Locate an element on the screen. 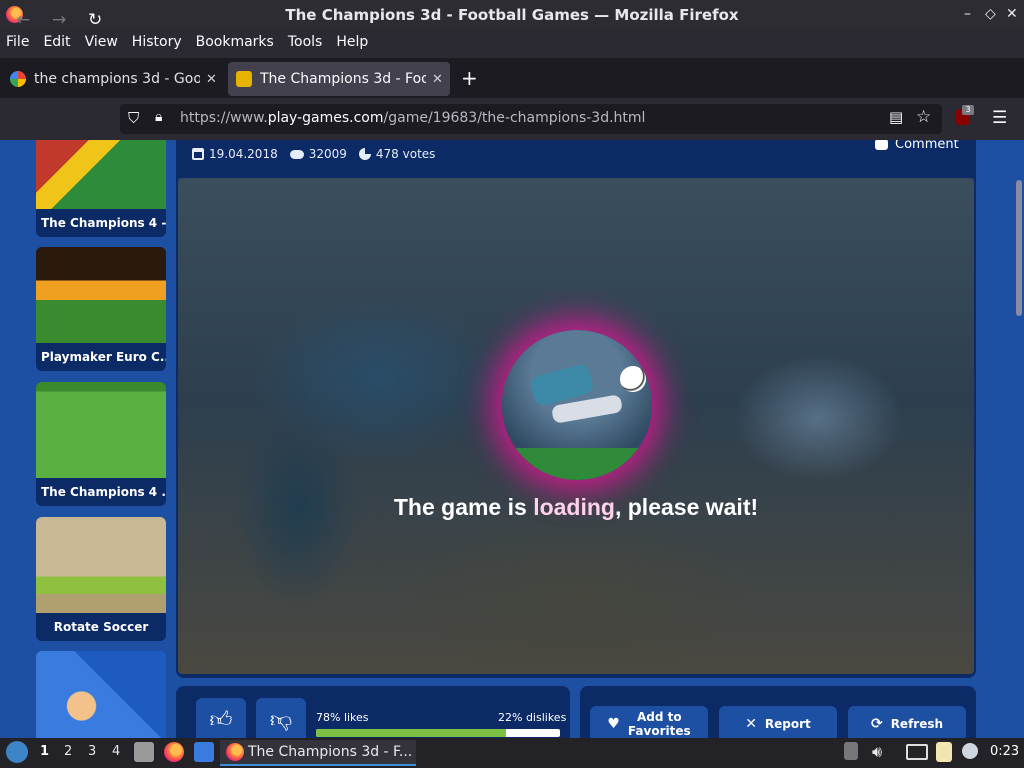 The height and width of the screenshot is (768, 1024). menu-history: History is located at coordinates (157, 42).